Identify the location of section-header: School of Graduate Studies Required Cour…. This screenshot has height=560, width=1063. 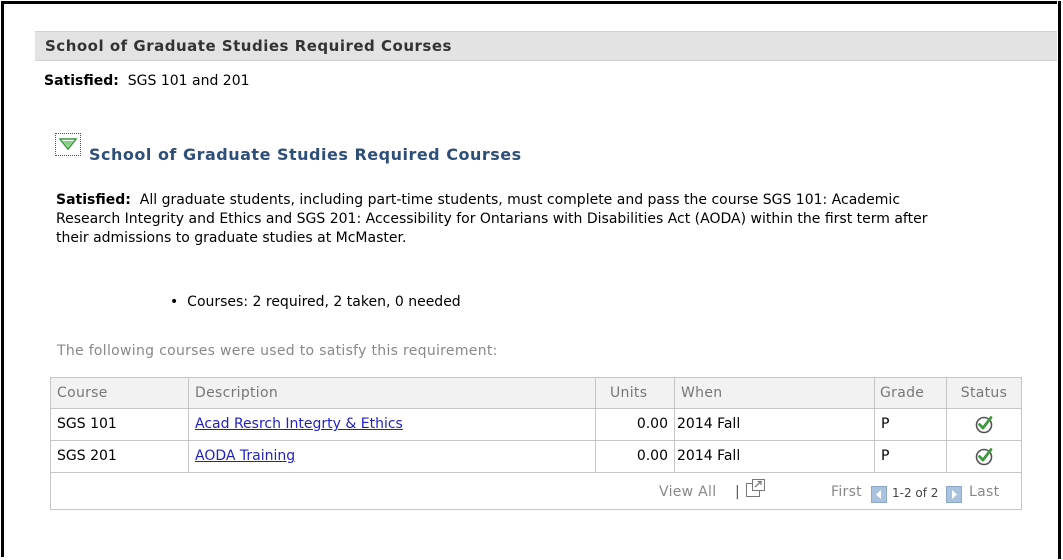
(546, 46).